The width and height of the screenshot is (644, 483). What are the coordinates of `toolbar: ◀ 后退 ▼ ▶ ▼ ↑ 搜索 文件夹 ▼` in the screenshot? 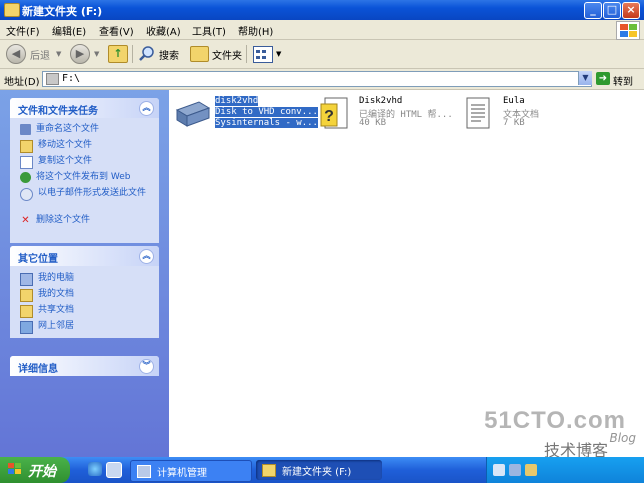 It's located at (322, 54).